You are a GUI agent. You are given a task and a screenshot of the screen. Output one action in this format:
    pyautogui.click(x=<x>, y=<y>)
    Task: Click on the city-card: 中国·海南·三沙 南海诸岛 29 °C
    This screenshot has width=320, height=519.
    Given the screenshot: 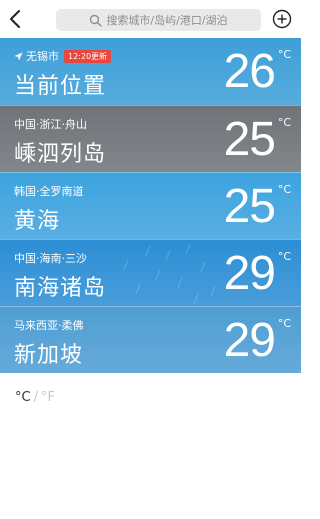 What is the action you would take?
    pyautogui.click(x=150, y=272)
    